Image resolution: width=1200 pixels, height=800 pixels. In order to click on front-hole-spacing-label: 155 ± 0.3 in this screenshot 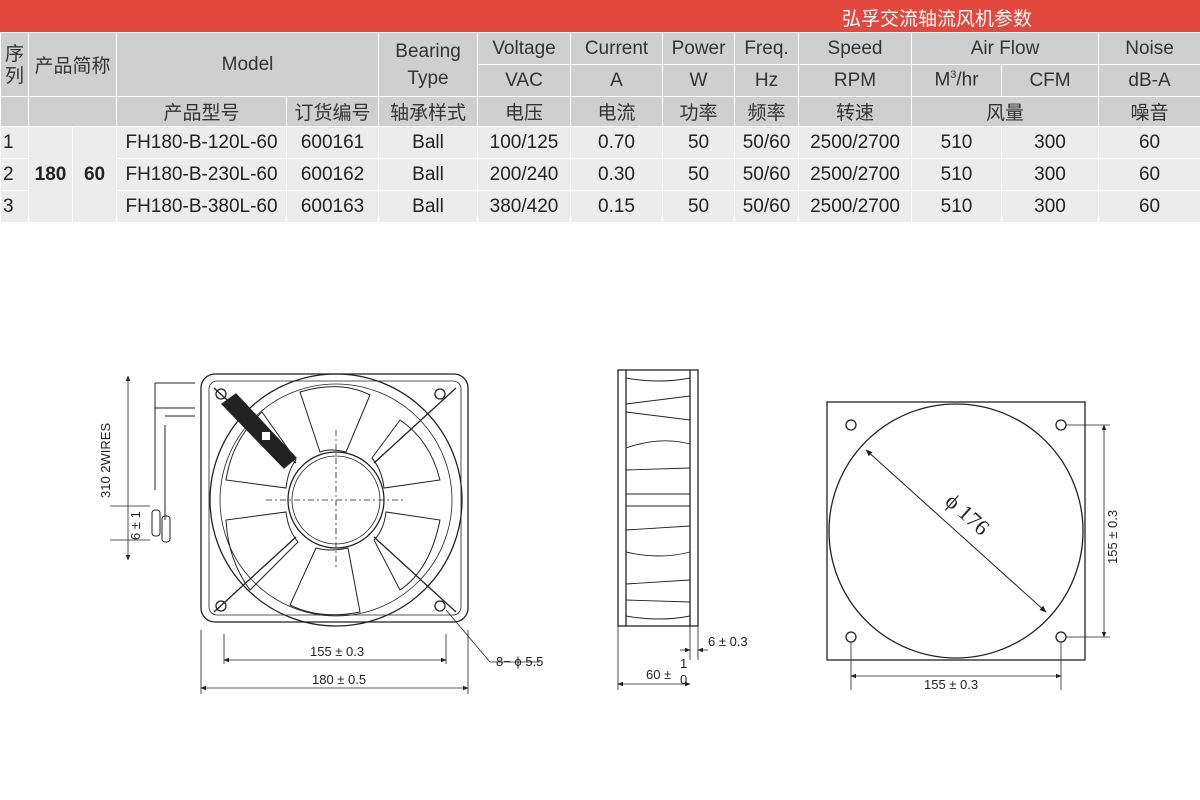, I will do `click(337, 651)`.